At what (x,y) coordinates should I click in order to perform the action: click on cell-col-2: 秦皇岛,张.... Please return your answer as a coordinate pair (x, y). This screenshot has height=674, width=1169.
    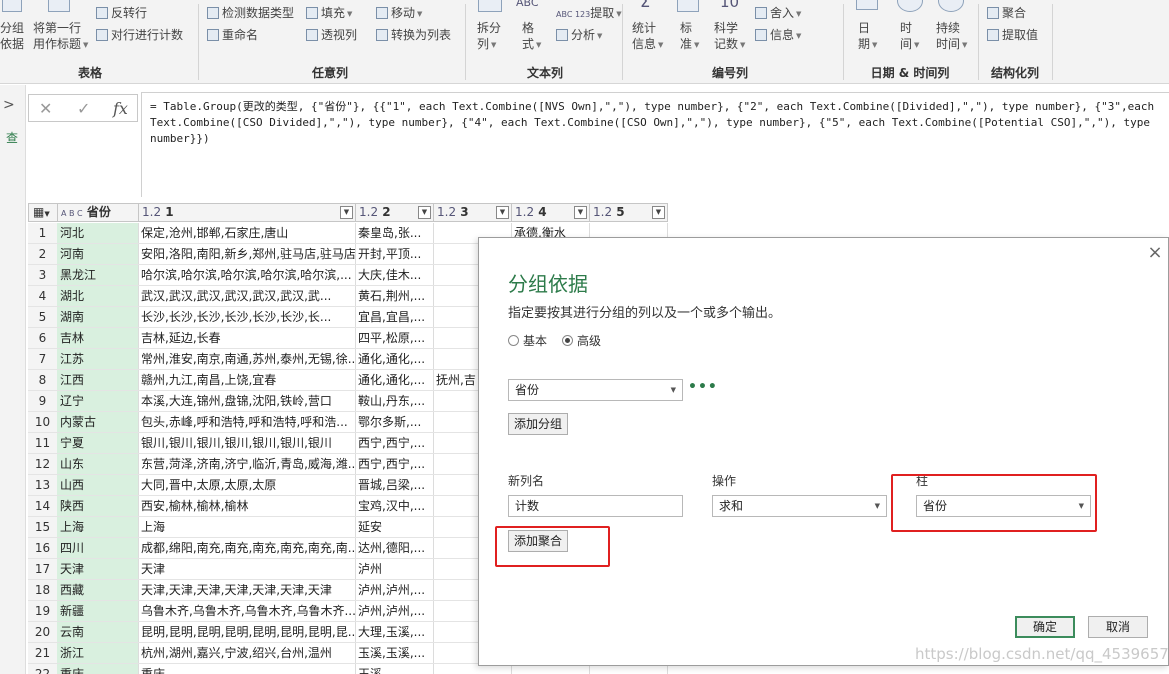
    Looking at the image, I should click on (394, 233).